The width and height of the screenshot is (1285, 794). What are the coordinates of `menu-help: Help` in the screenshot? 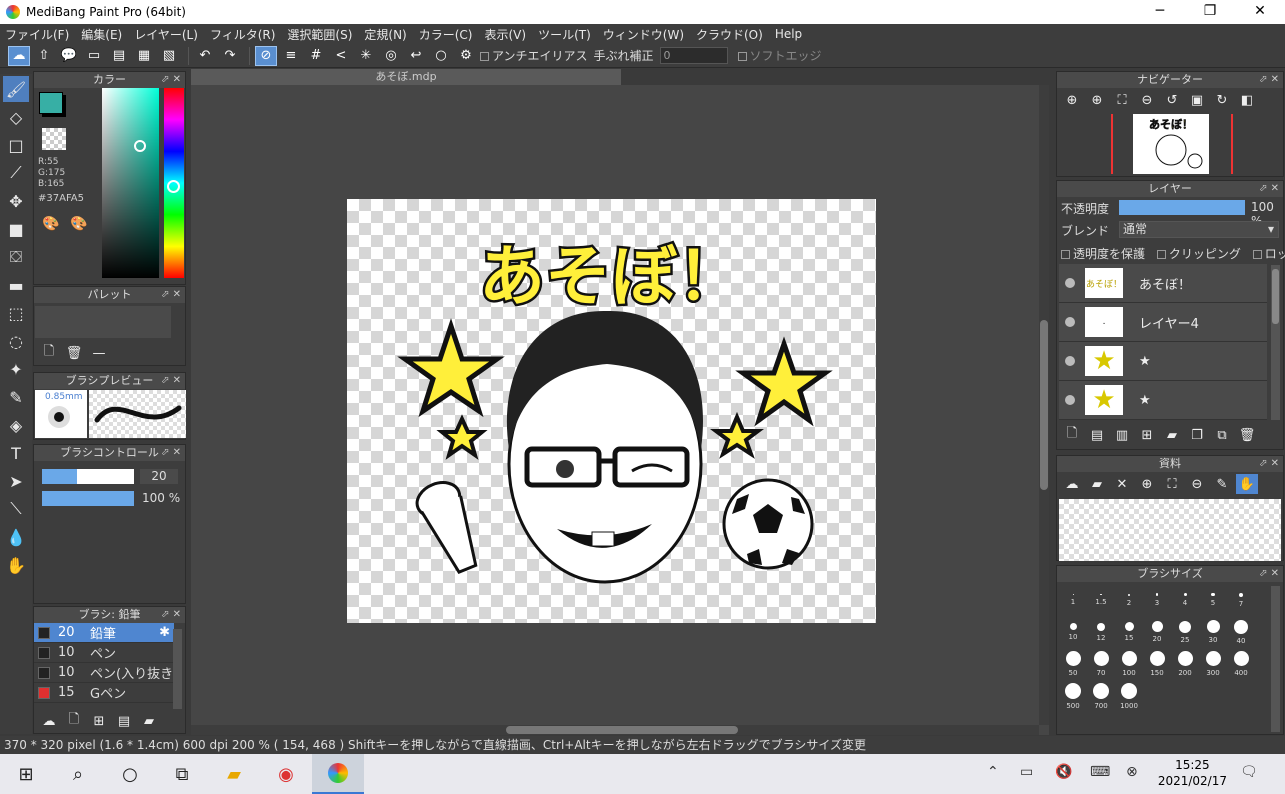 It's located at (788, 34).